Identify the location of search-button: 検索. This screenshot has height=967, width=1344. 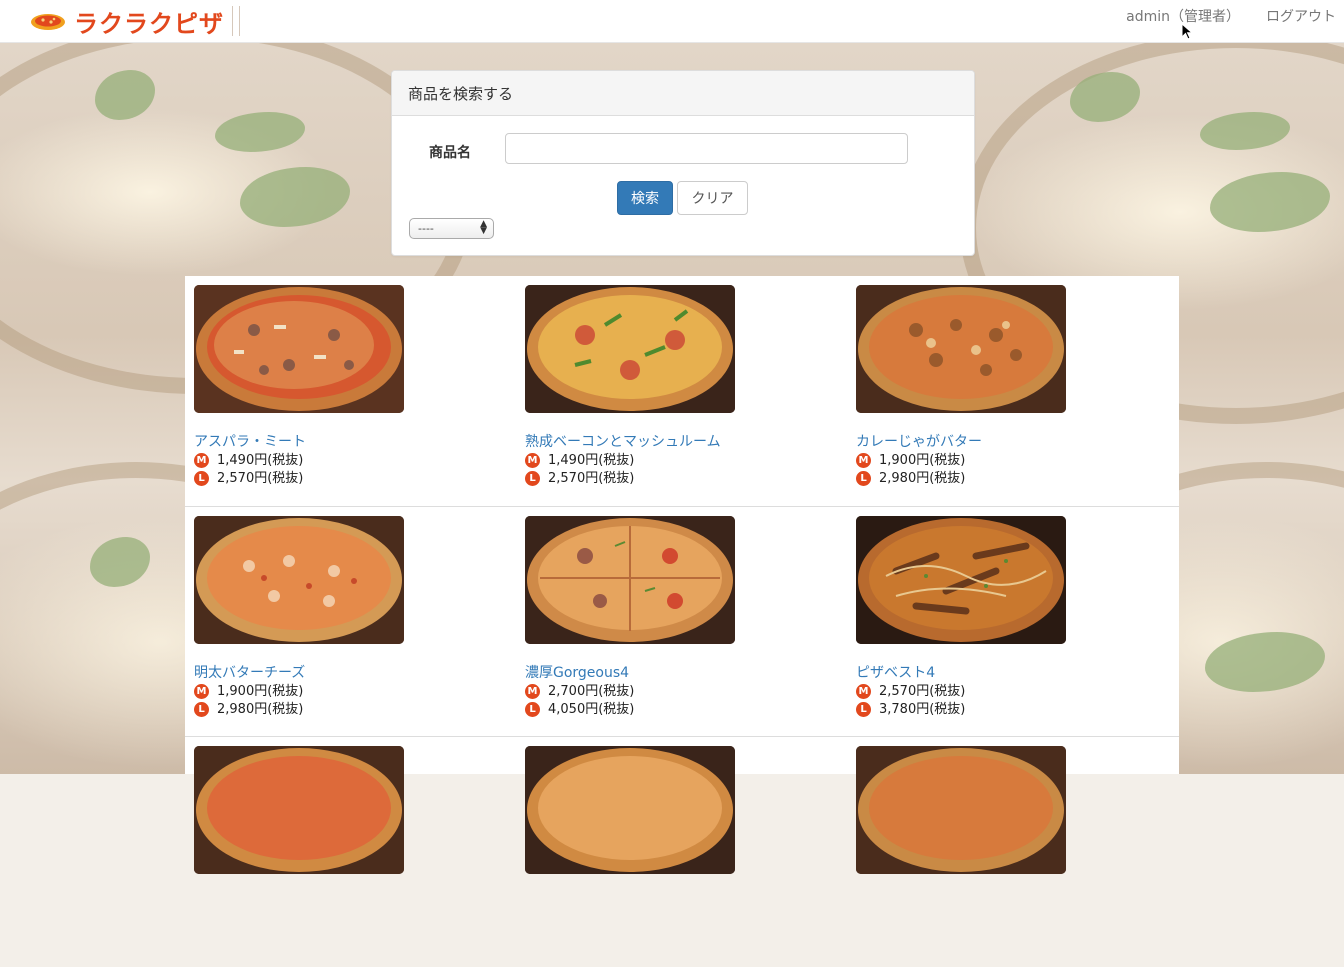
(645, 198).